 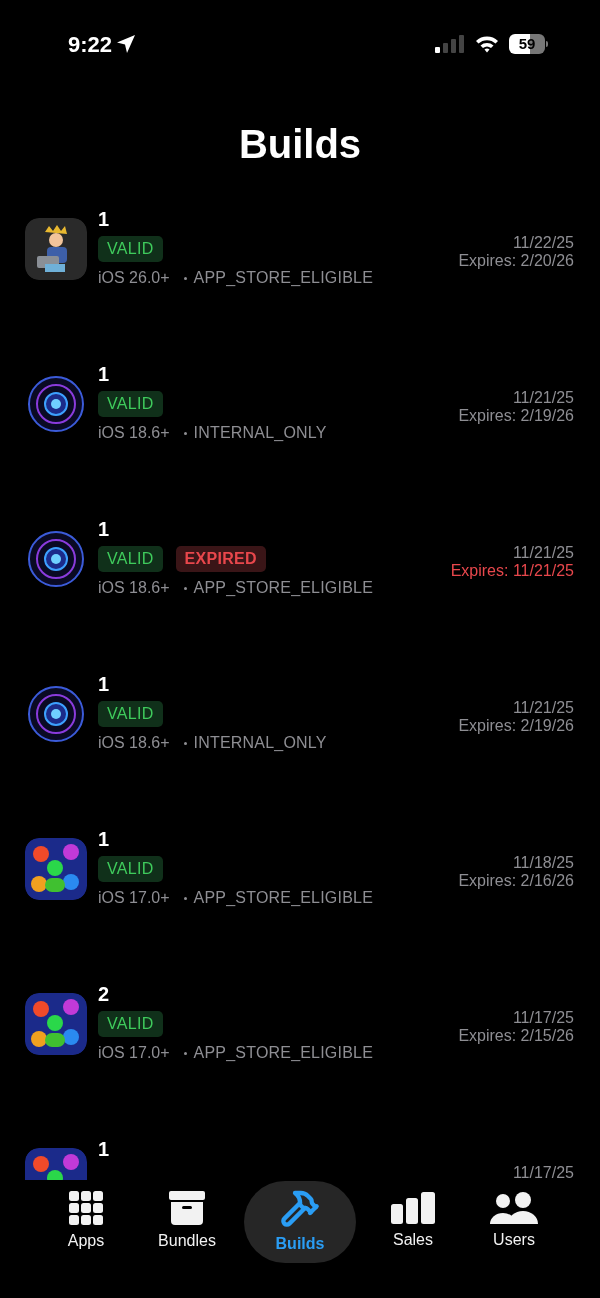 I want to click on archive-box-icon, so click(x=187, y=1208).